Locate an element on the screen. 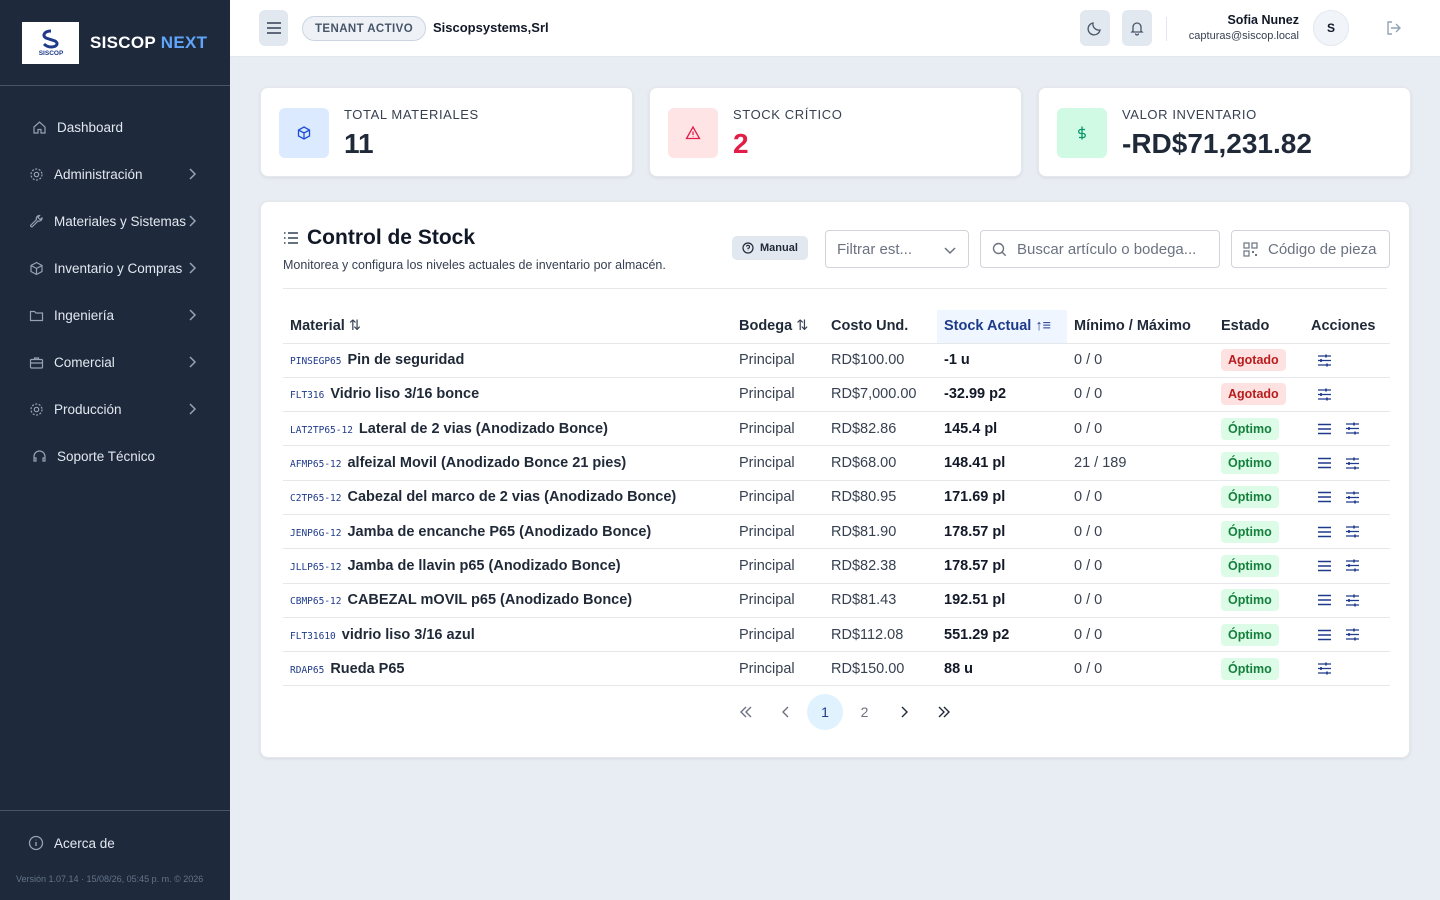  prev-page-button is located at coordinates (786, 712).